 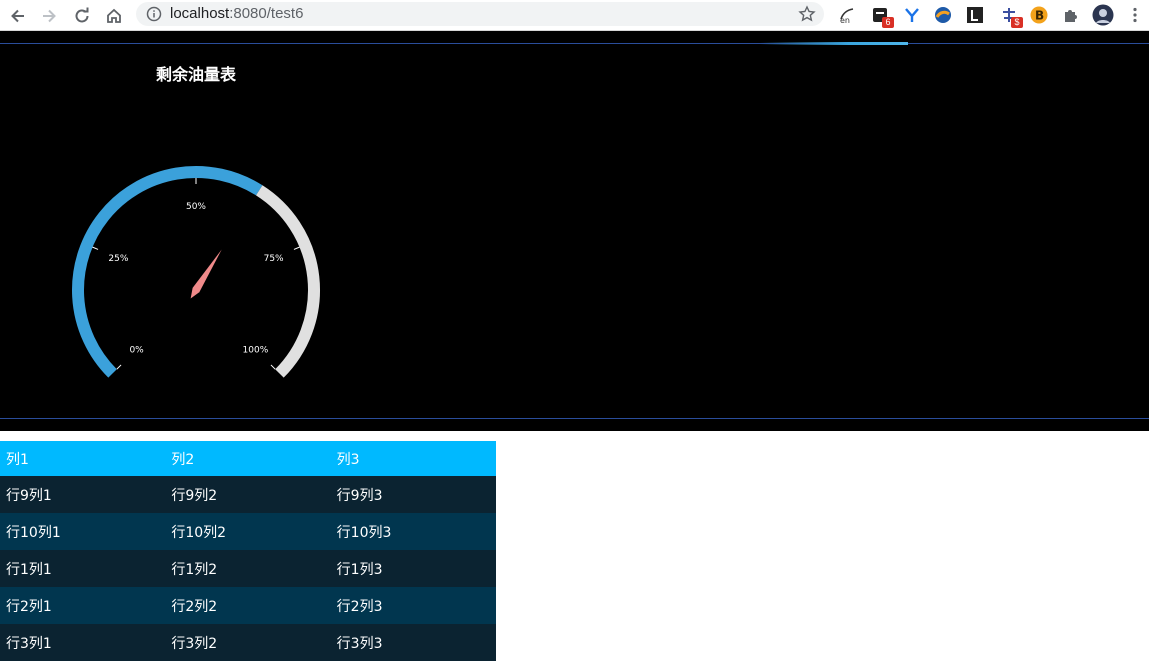 I want to click on address-bar: localhost:8080/test6, so click(x=480, y=14).